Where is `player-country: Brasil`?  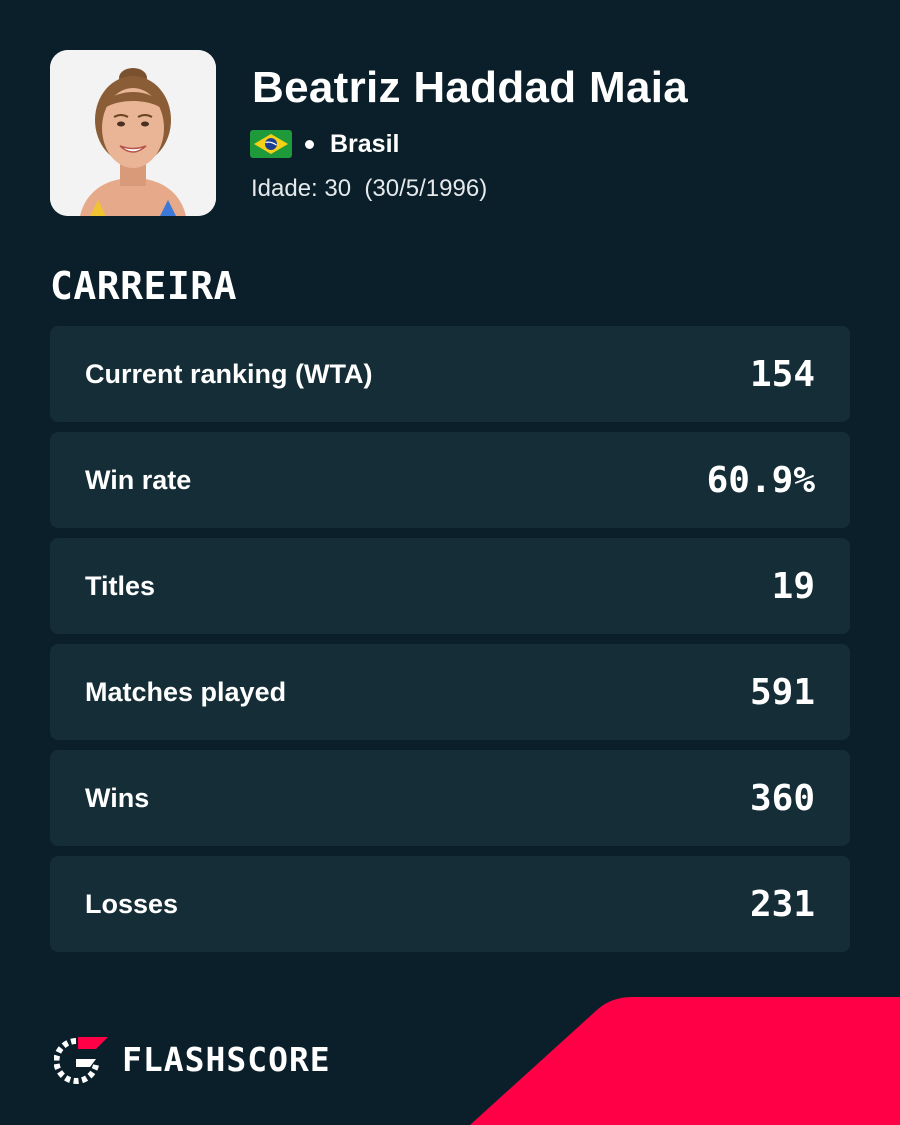 player-country: Brasil is located at coordinates (365, 144).